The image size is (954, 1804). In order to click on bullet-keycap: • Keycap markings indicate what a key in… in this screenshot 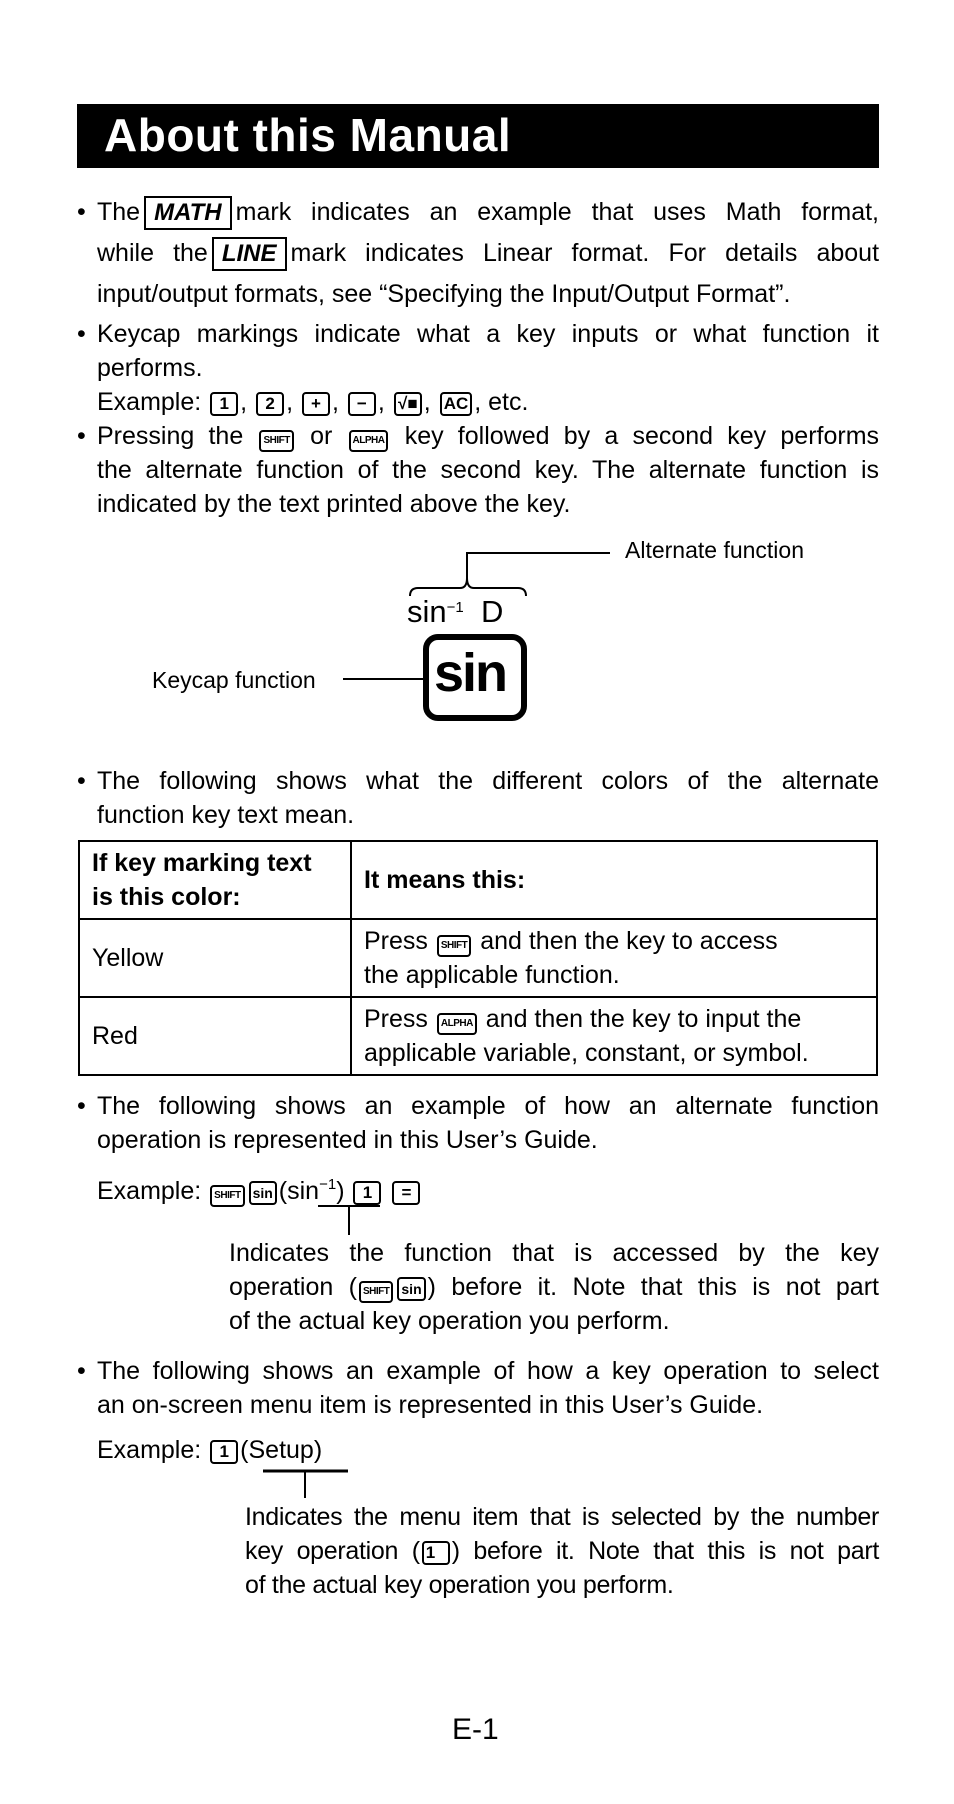, I will do `click(478, 368)`.